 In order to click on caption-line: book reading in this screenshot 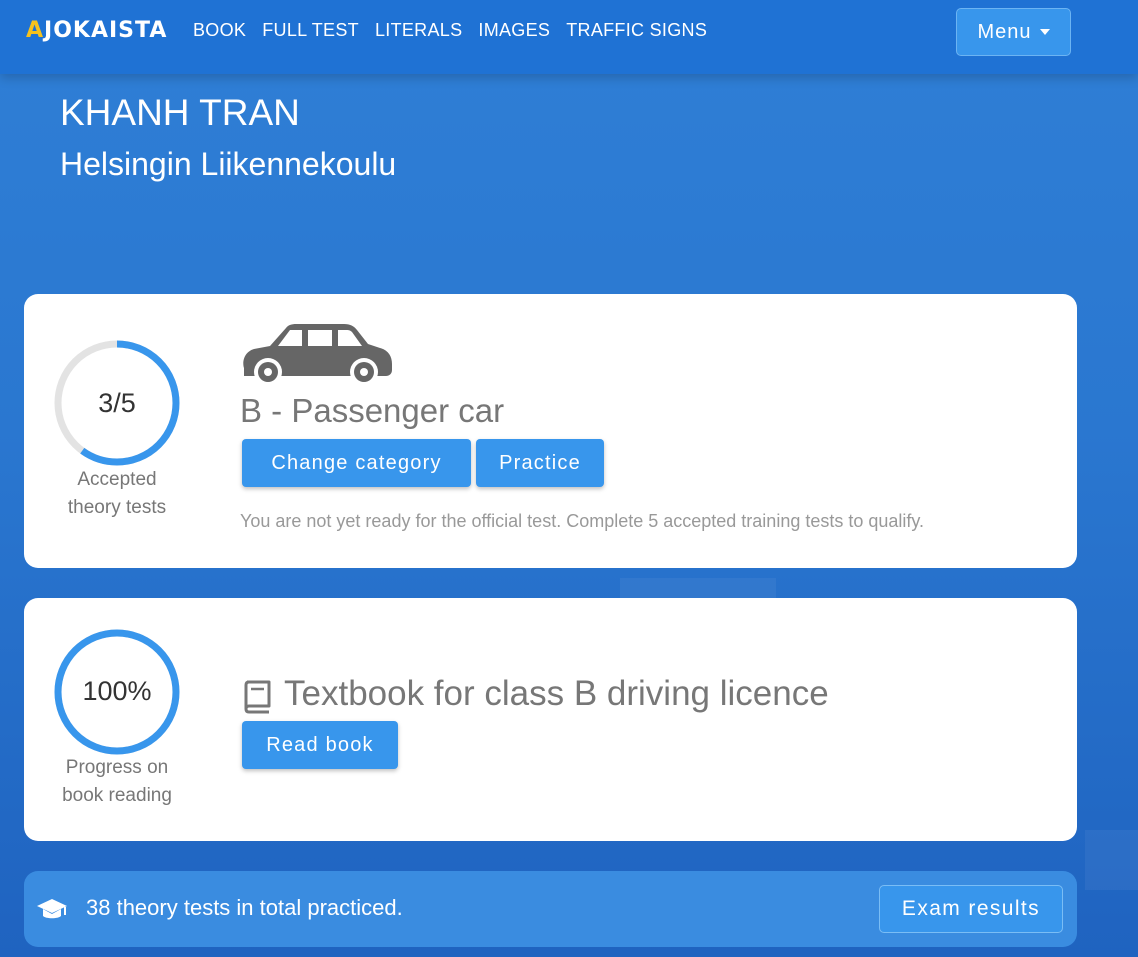, I will do `click(117, 795)`.